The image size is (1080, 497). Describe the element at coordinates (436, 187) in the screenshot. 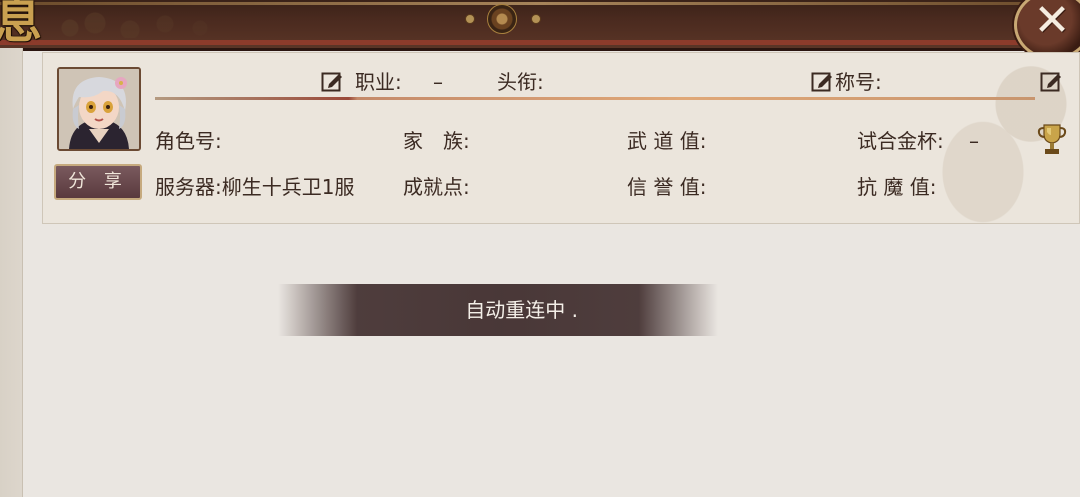

I see `achievement-label: 成就点:` at that location.